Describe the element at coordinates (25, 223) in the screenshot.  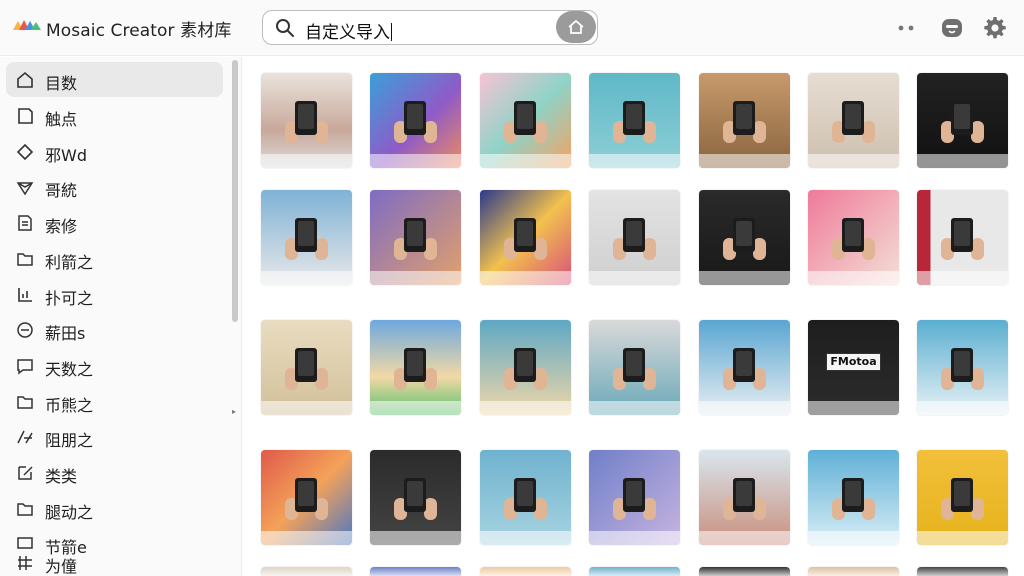
I see `file-icon` at that location.